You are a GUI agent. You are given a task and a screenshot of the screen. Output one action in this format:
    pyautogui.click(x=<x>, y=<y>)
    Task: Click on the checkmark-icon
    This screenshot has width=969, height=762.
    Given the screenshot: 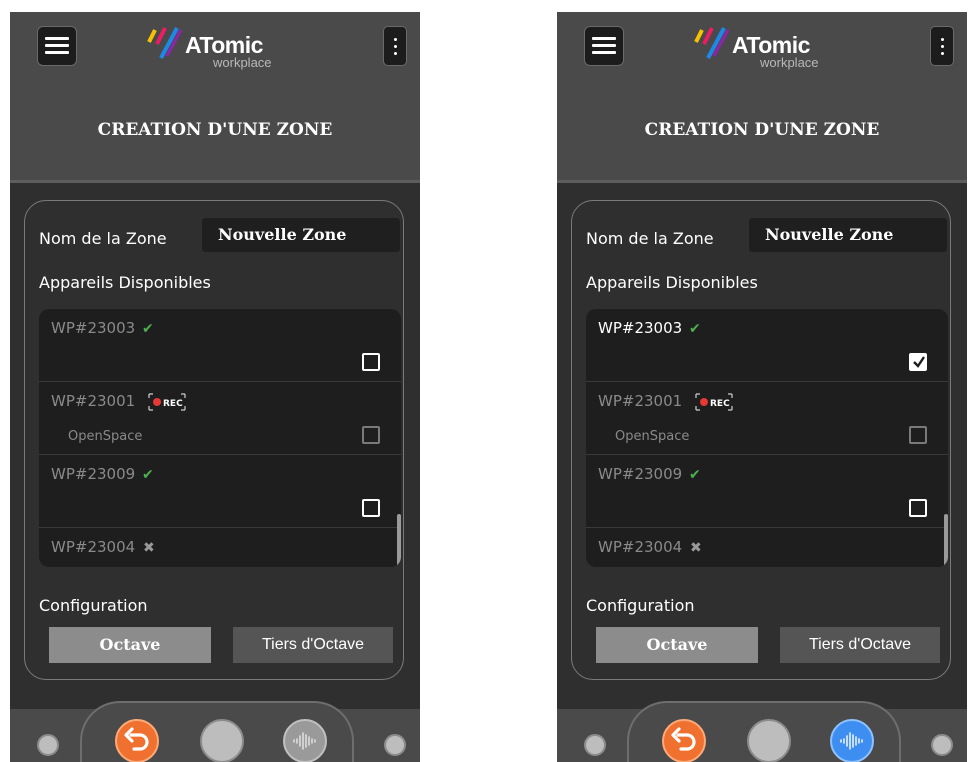 What is the action you would take?
    pyautogui.click(x=919, y=362)
    